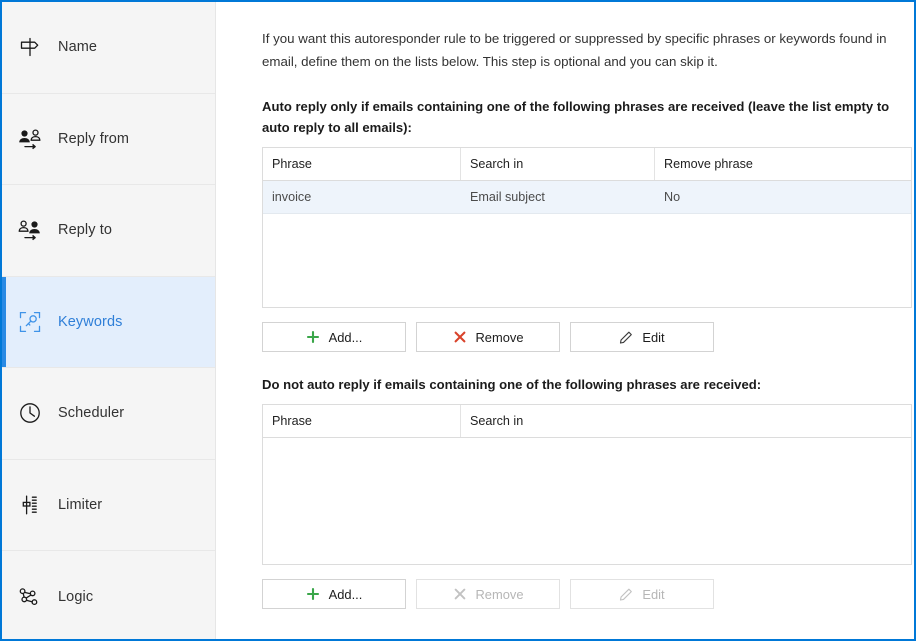 The image size is (916, 641). Describe the element at coordinates (653, 337) in the screenshot. I see `include-edit-label: Edit` at that location.